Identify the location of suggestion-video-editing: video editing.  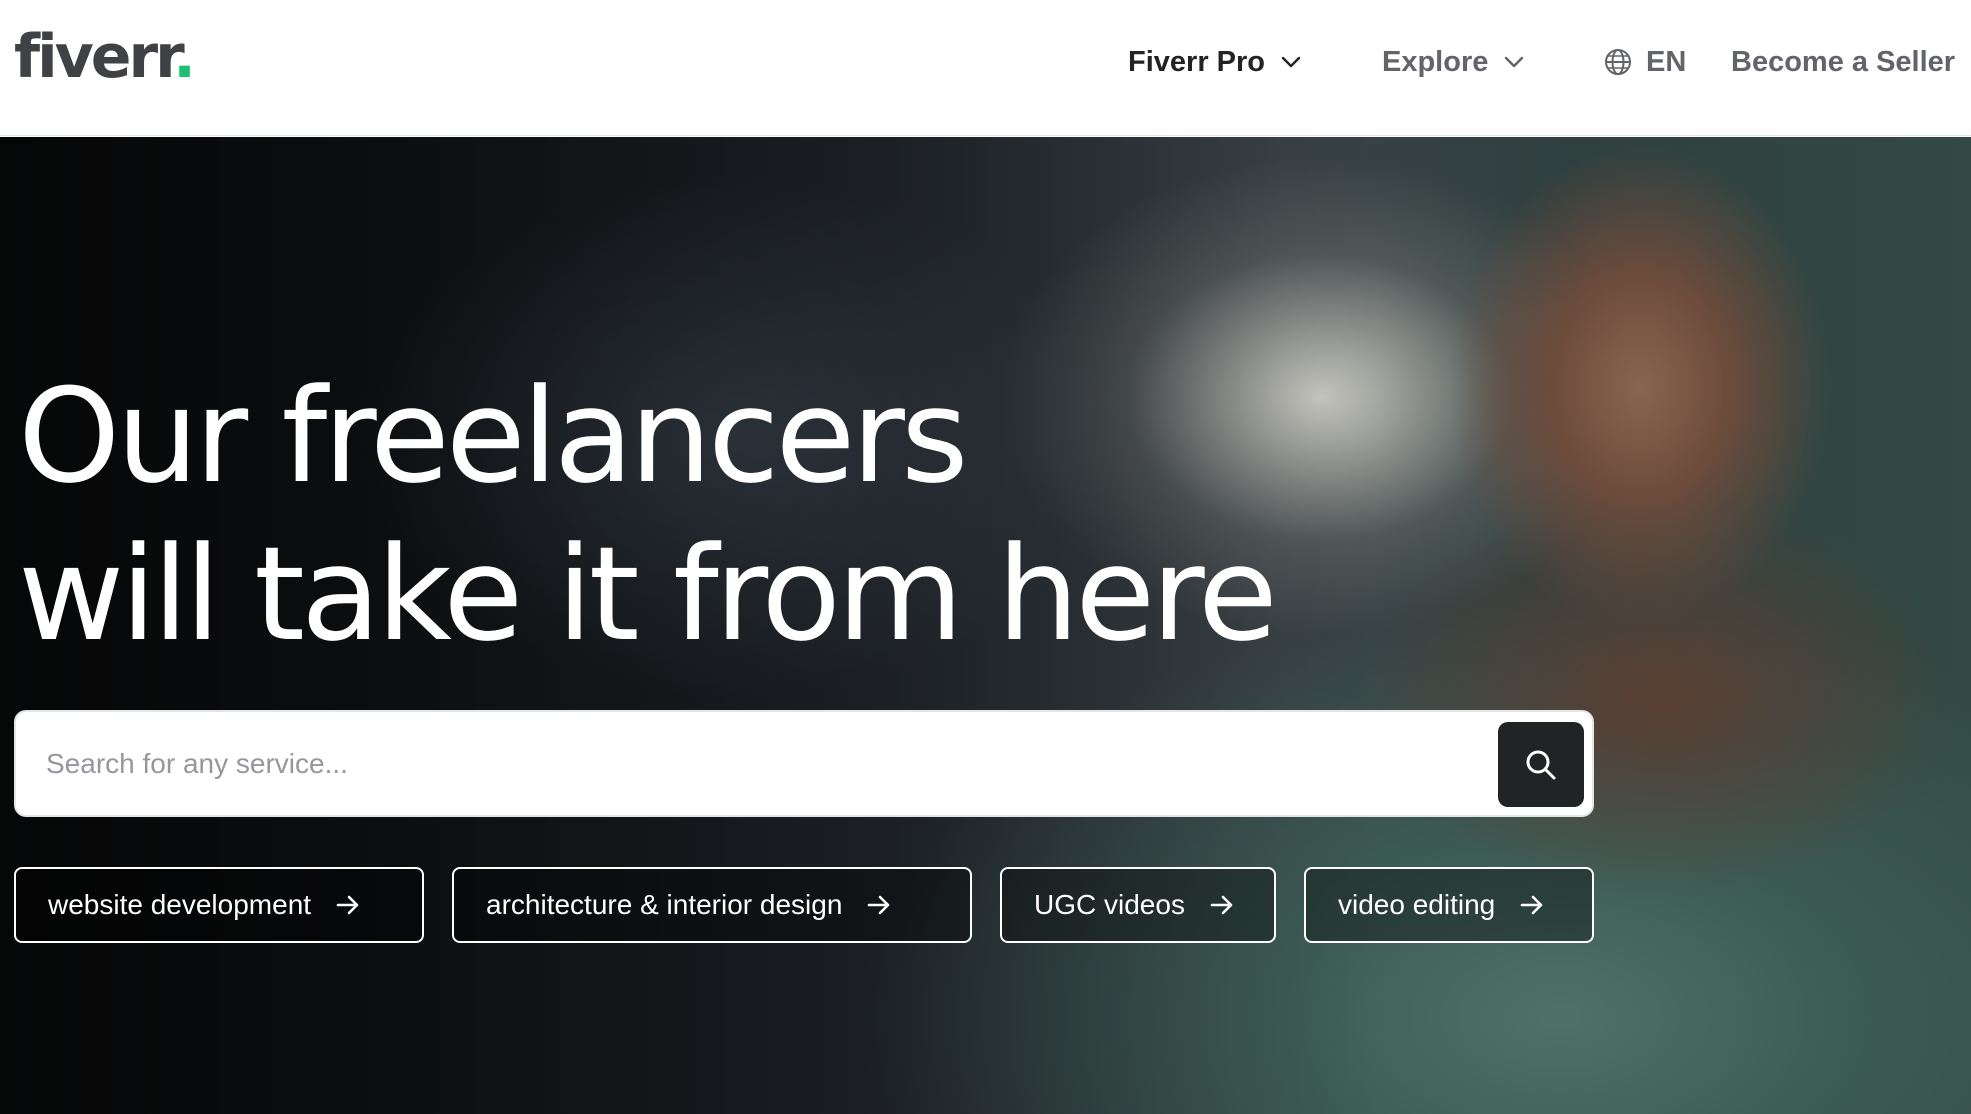
(1449, 905).